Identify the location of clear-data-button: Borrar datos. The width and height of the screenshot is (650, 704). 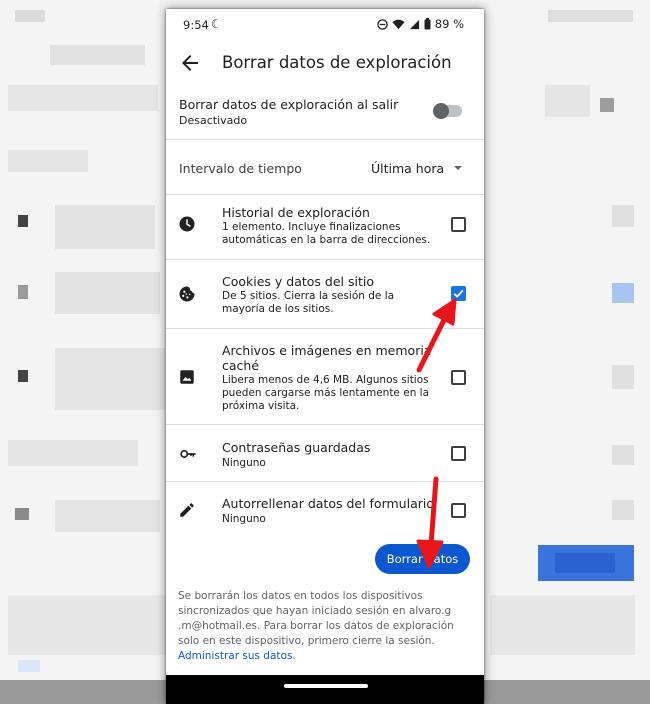
(422, 559).